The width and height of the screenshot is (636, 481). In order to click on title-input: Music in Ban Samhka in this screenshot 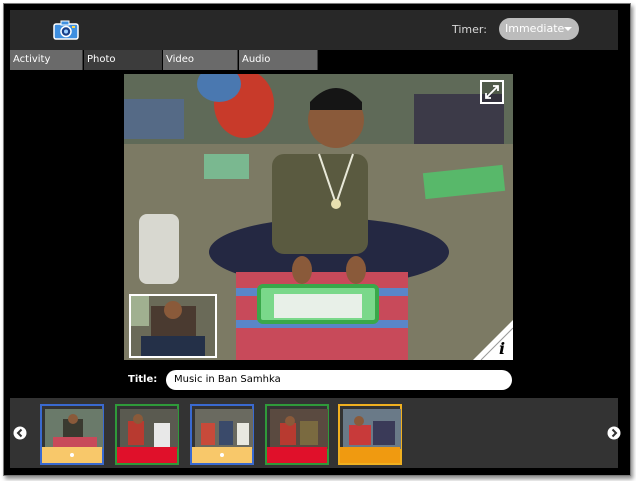, I will do `click(339, 380)`.